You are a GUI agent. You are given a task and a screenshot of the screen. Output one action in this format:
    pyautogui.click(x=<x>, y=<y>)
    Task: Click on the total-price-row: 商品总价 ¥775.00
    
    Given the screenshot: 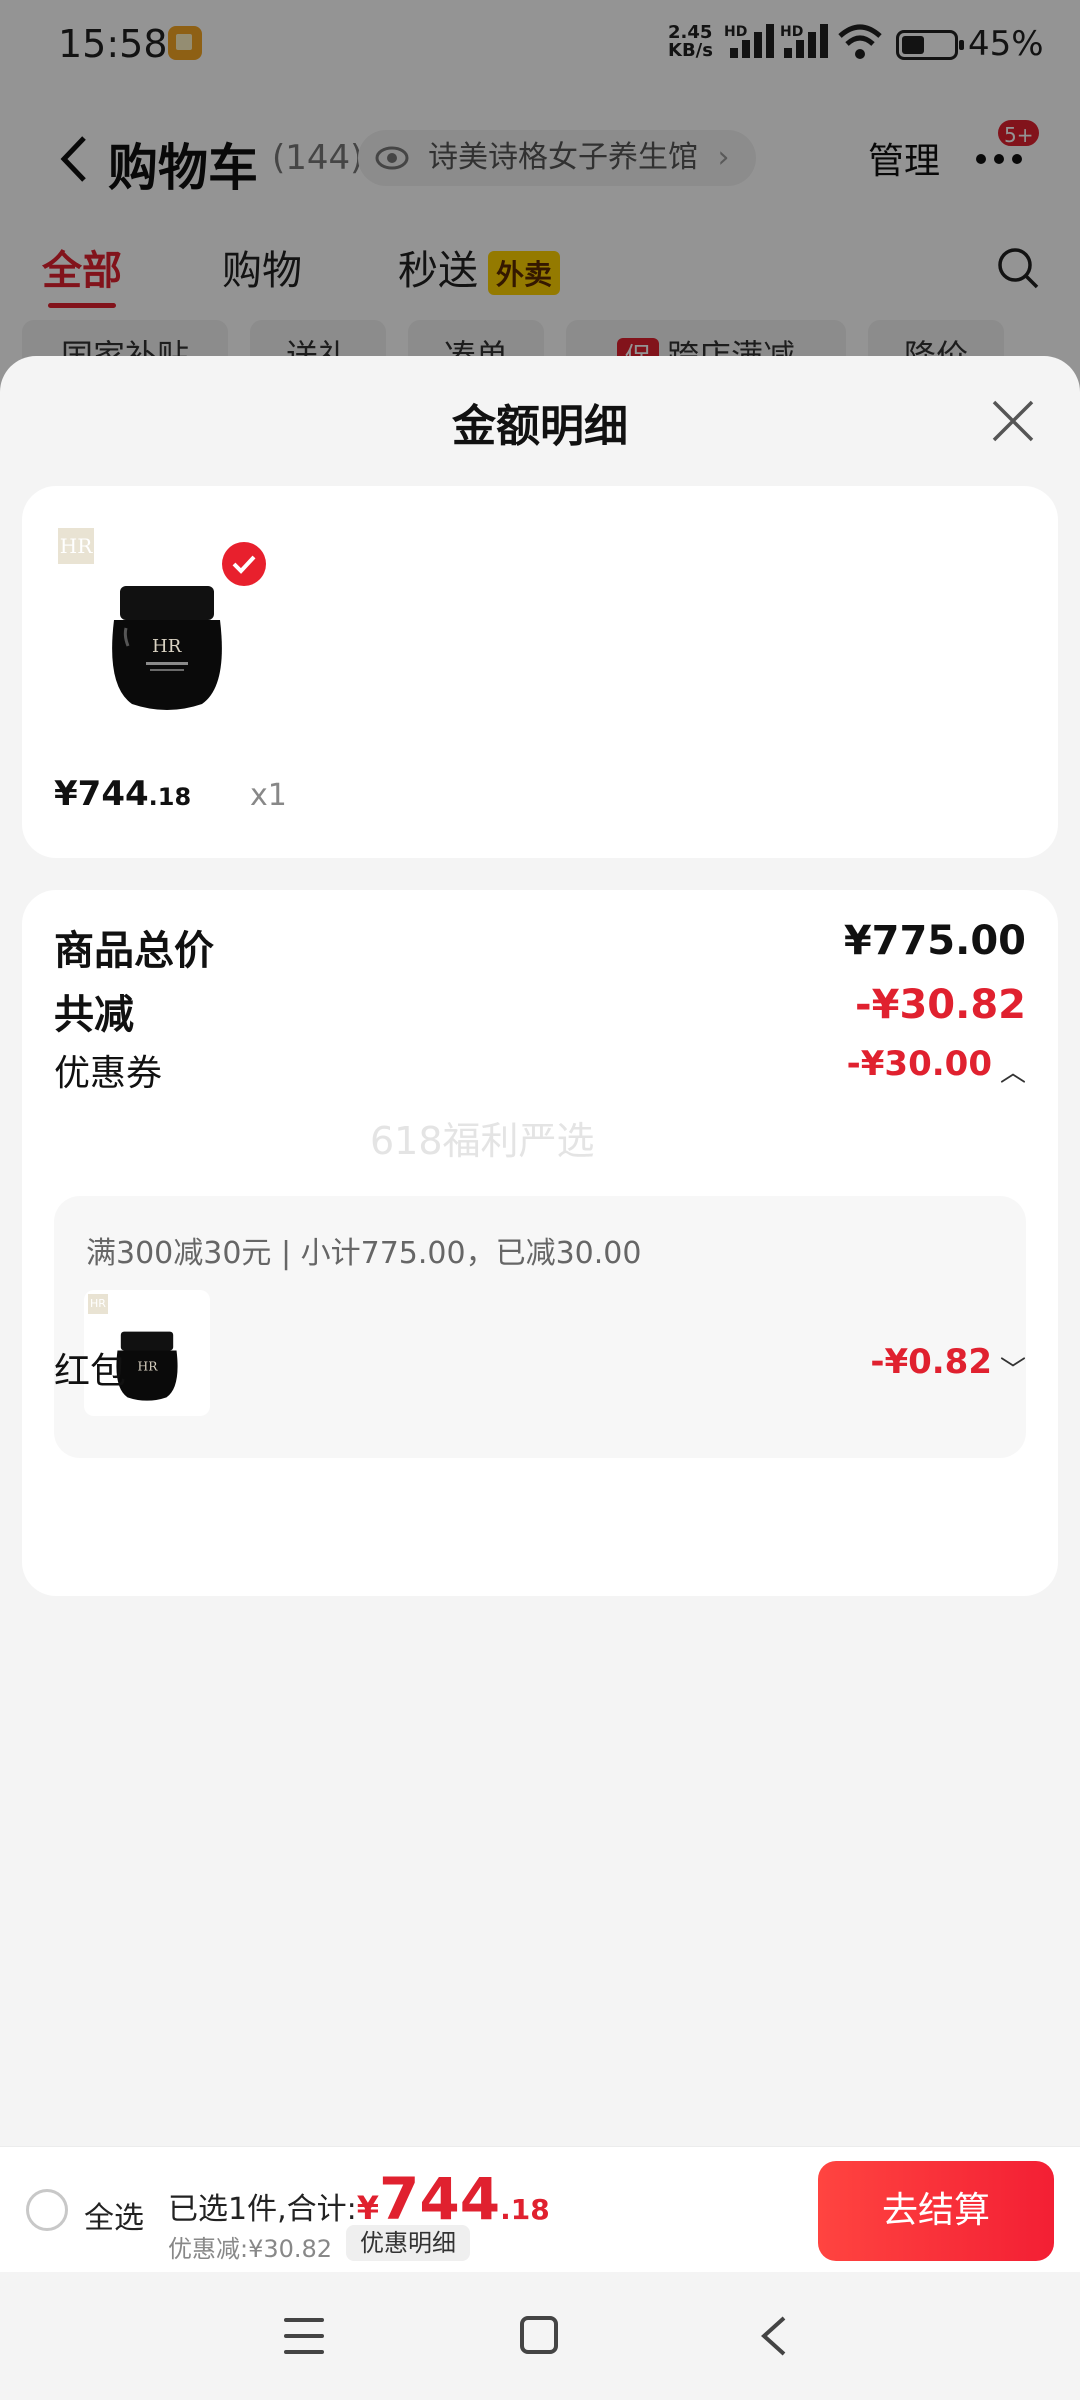 What is the action you would take?
    pyautogui.click(x=540, y=948)
    